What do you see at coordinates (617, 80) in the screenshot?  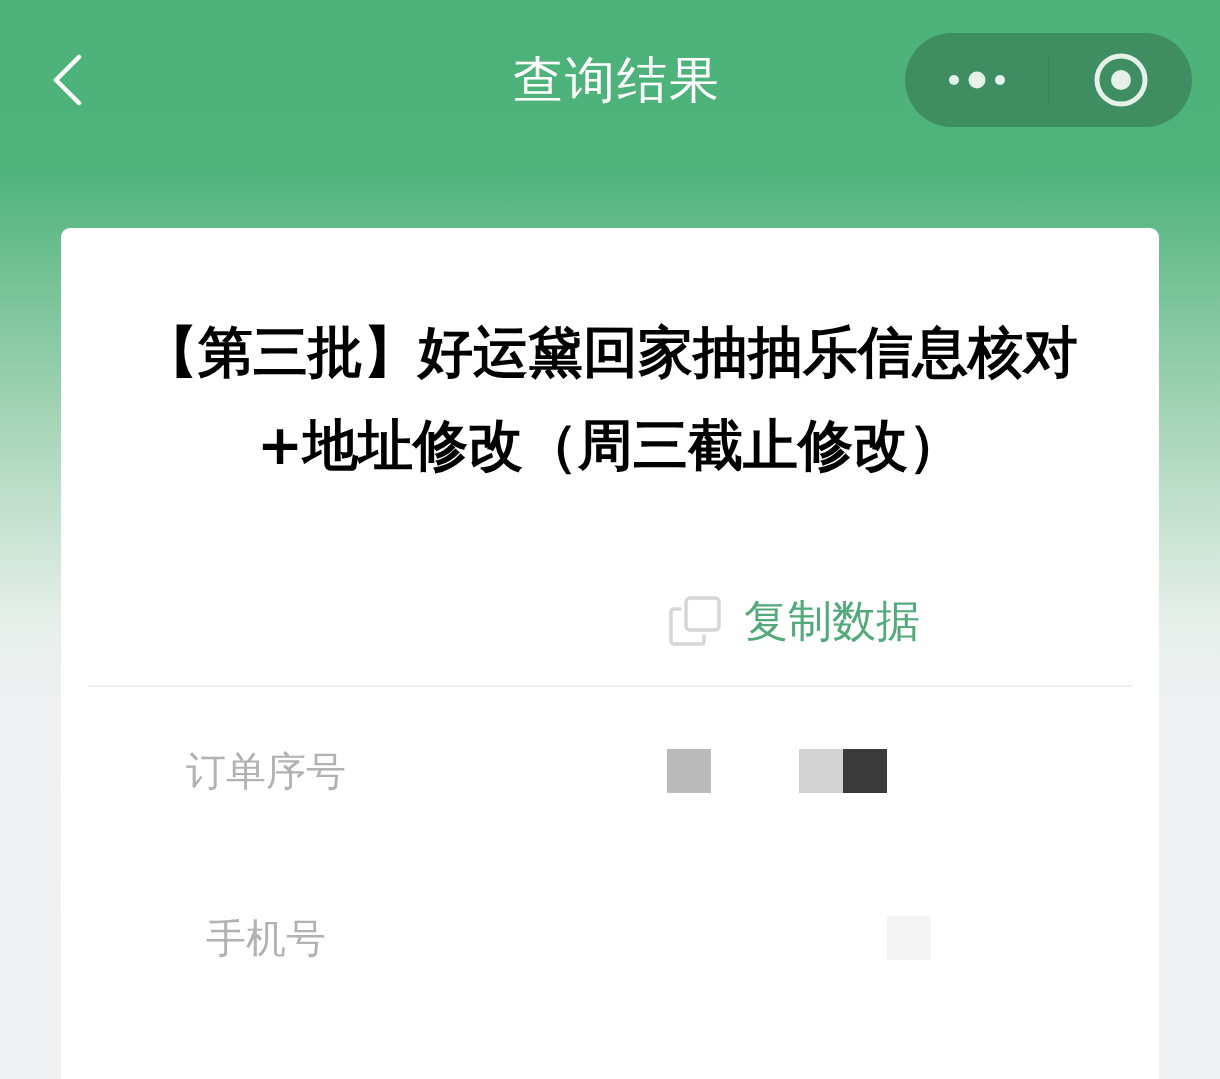 I see `page-title: 查询结果` at bounding box center [617, 80].